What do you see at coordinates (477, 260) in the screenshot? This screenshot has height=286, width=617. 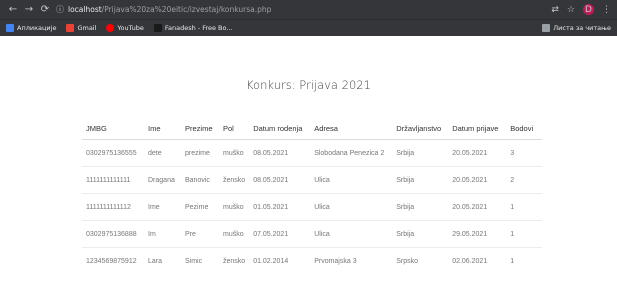 I see `cell-datum-prijave: 02.06.2021` at bounding box center [477, 260].